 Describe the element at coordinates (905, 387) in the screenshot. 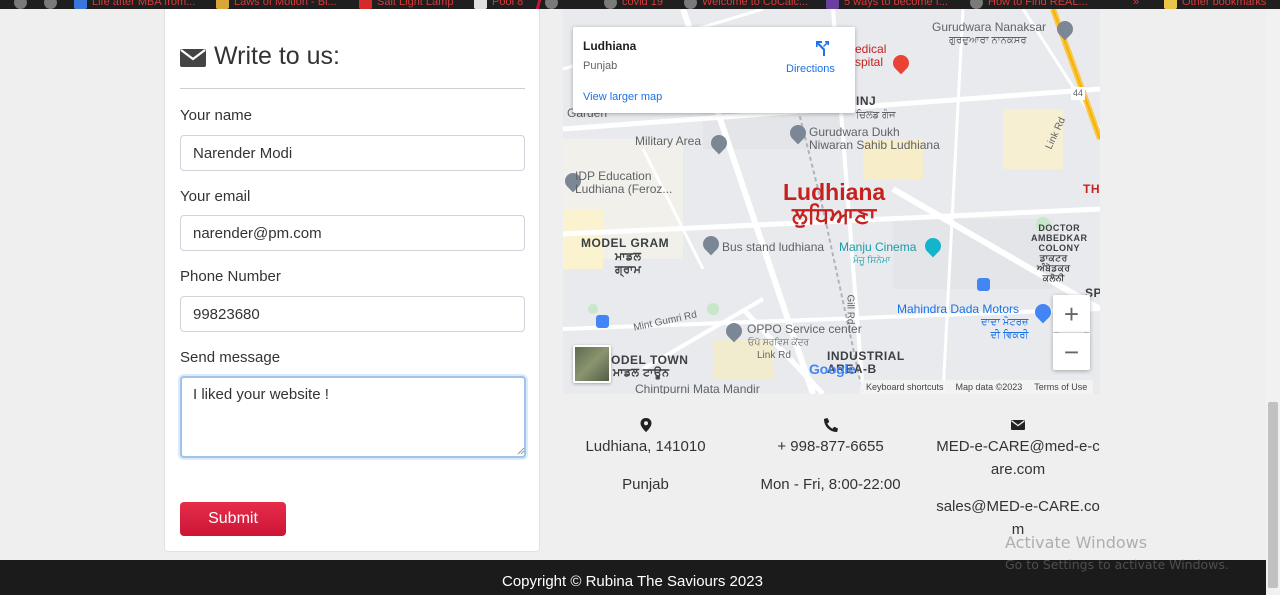

I see `keyboard-shortcuts-link: Keyboard shortcuts` at that location.